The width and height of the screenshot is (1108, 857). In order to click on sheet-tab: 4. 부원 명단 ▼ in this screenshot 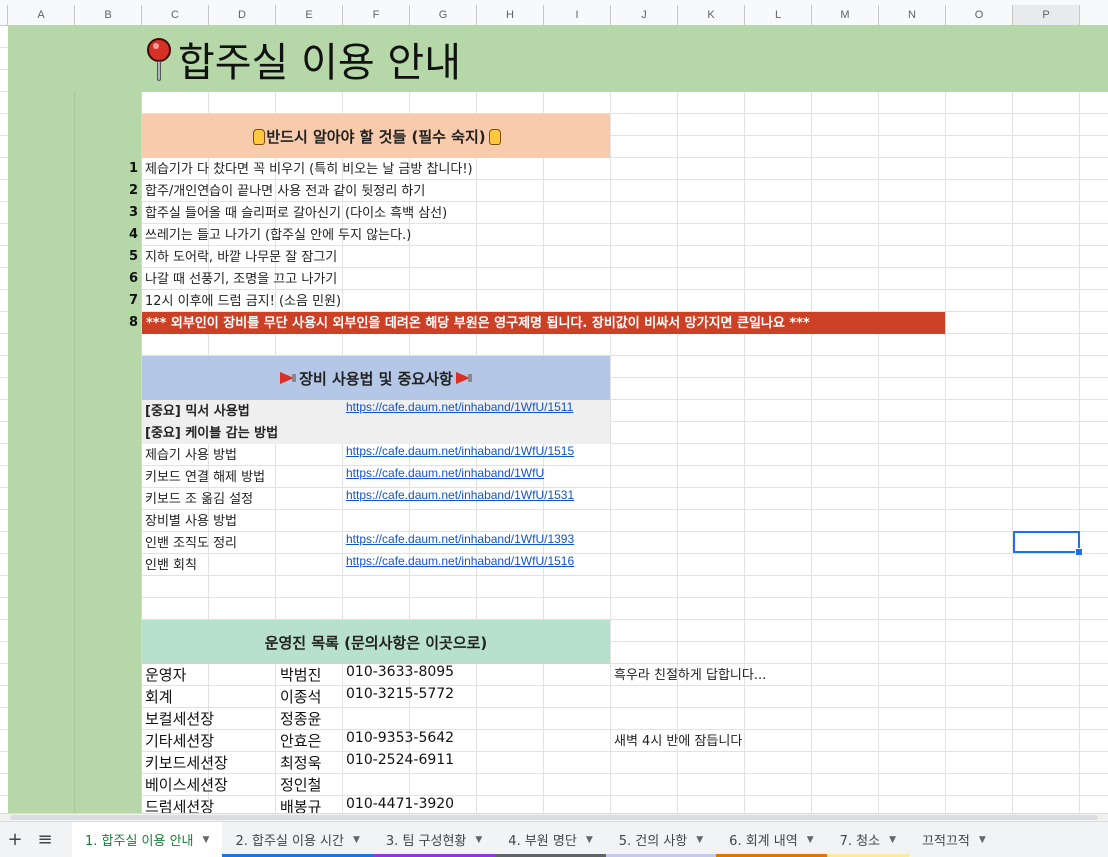, I will do `click(550, 839)`.